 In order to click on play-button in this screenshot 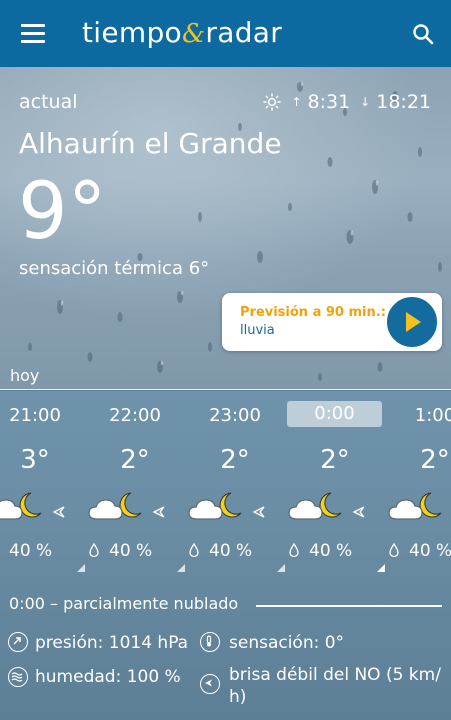, I will do `click(412, 322)`.